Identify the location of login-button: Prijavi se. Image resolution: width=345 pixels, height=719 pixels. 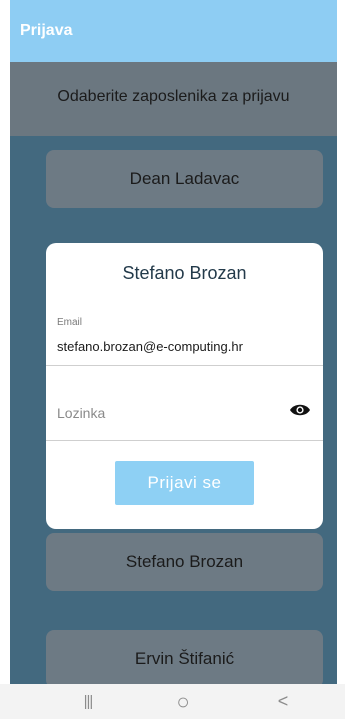
(184, 483).